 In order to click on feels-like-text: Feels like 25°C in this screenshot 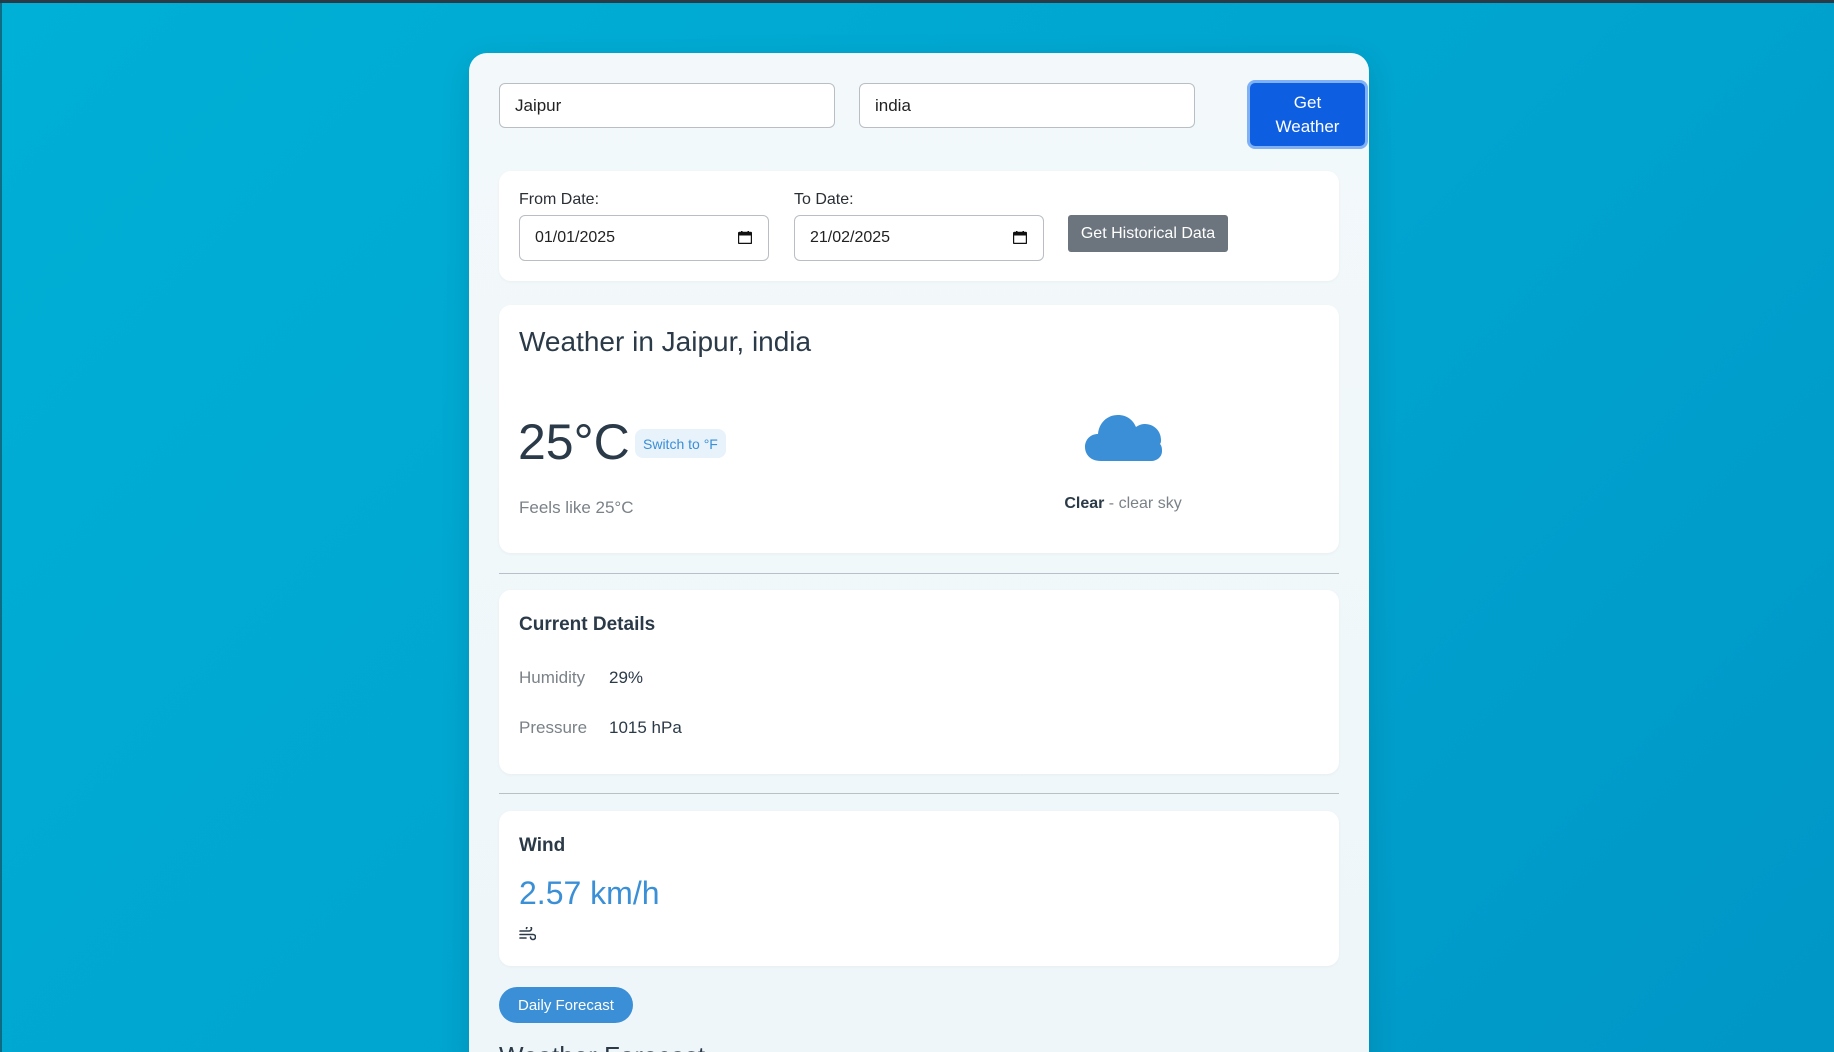, I will do `click(576, 507)`.